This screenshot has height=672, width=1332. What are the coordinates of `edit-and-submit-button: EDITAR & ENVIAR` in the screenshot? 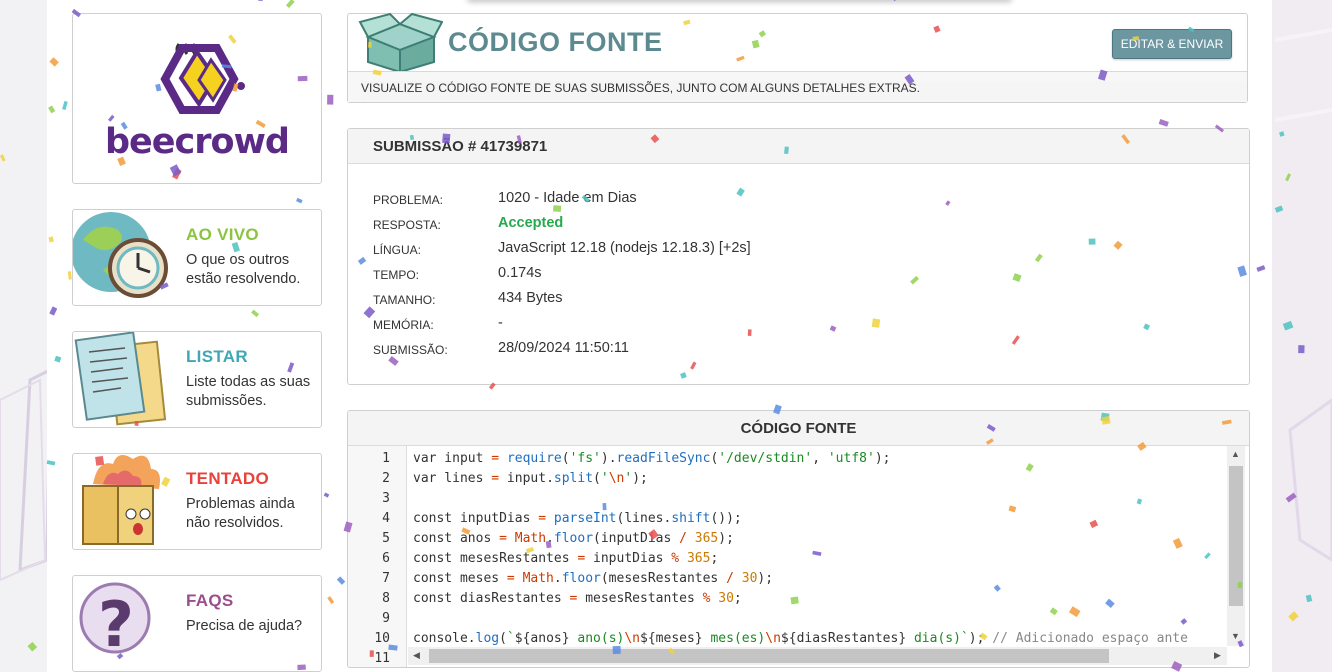 It's located at (1172, 44).